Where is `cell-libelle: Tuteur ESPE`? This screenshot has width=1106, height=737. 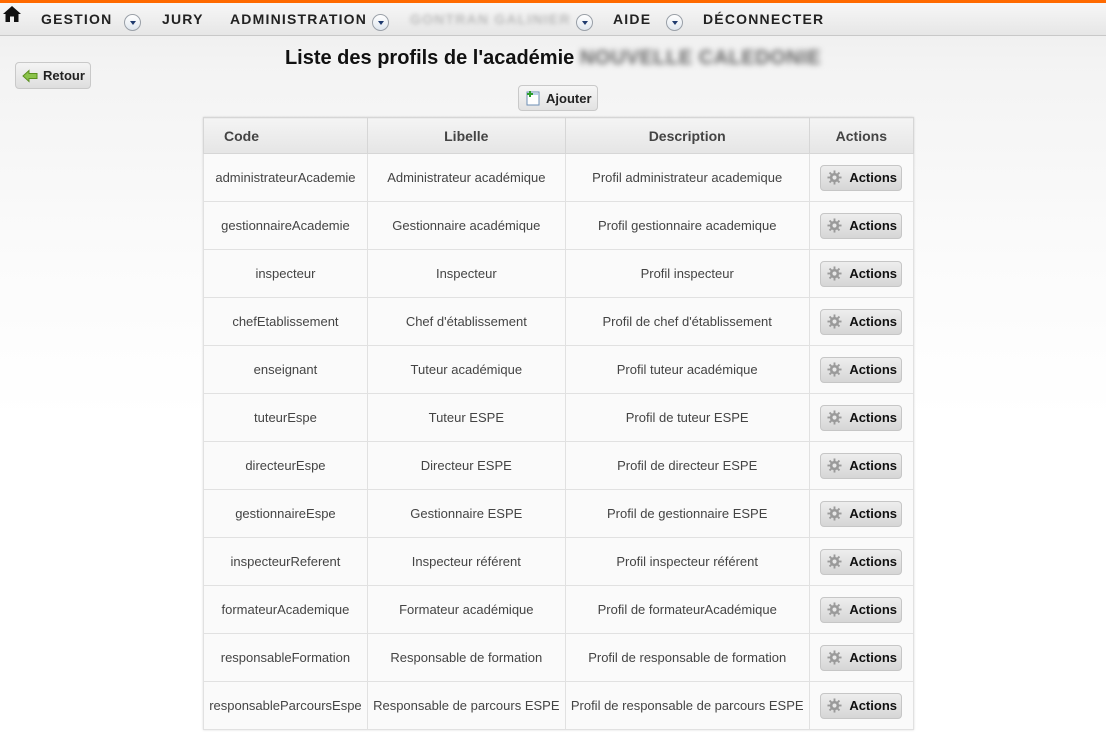
cell-libelle: Tuteur ESPE is located at coordinates (466, 417).